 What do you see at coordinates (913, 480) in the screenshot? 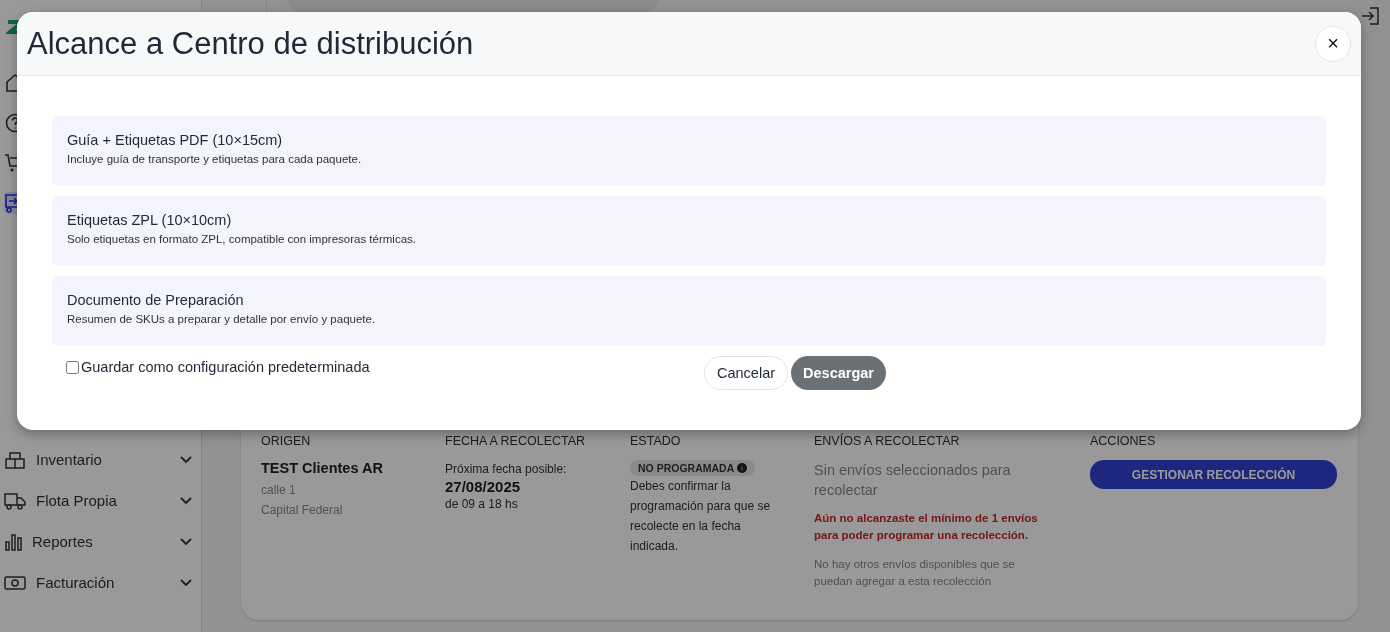
I see `shipments-text: Sin envíos seleccionados para recolectar` at bounding box center [913, 480].